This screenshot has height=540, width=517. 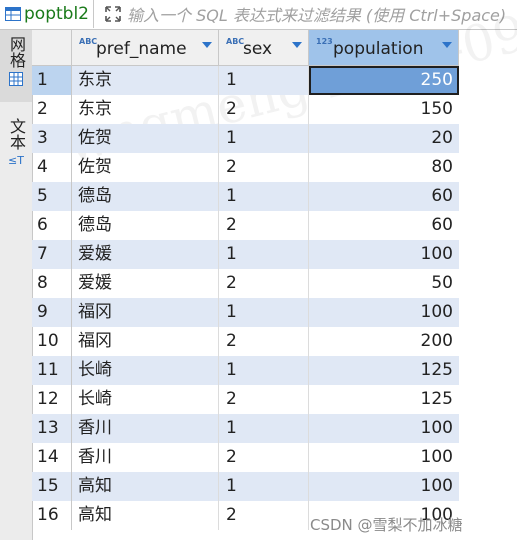 I want to click on population-cell: 50, so click(x=384, y=283).